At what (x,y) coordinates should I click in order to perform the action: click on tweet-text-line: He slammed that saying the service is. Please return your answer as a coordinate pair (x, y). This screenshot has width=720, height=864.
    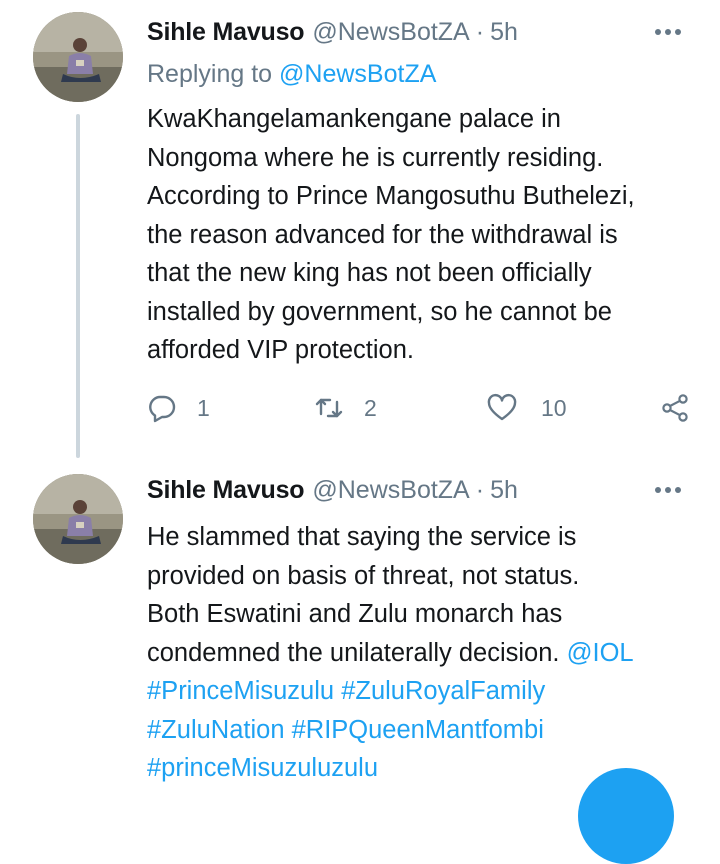
    Looking at the image, I should click on (362, 537).